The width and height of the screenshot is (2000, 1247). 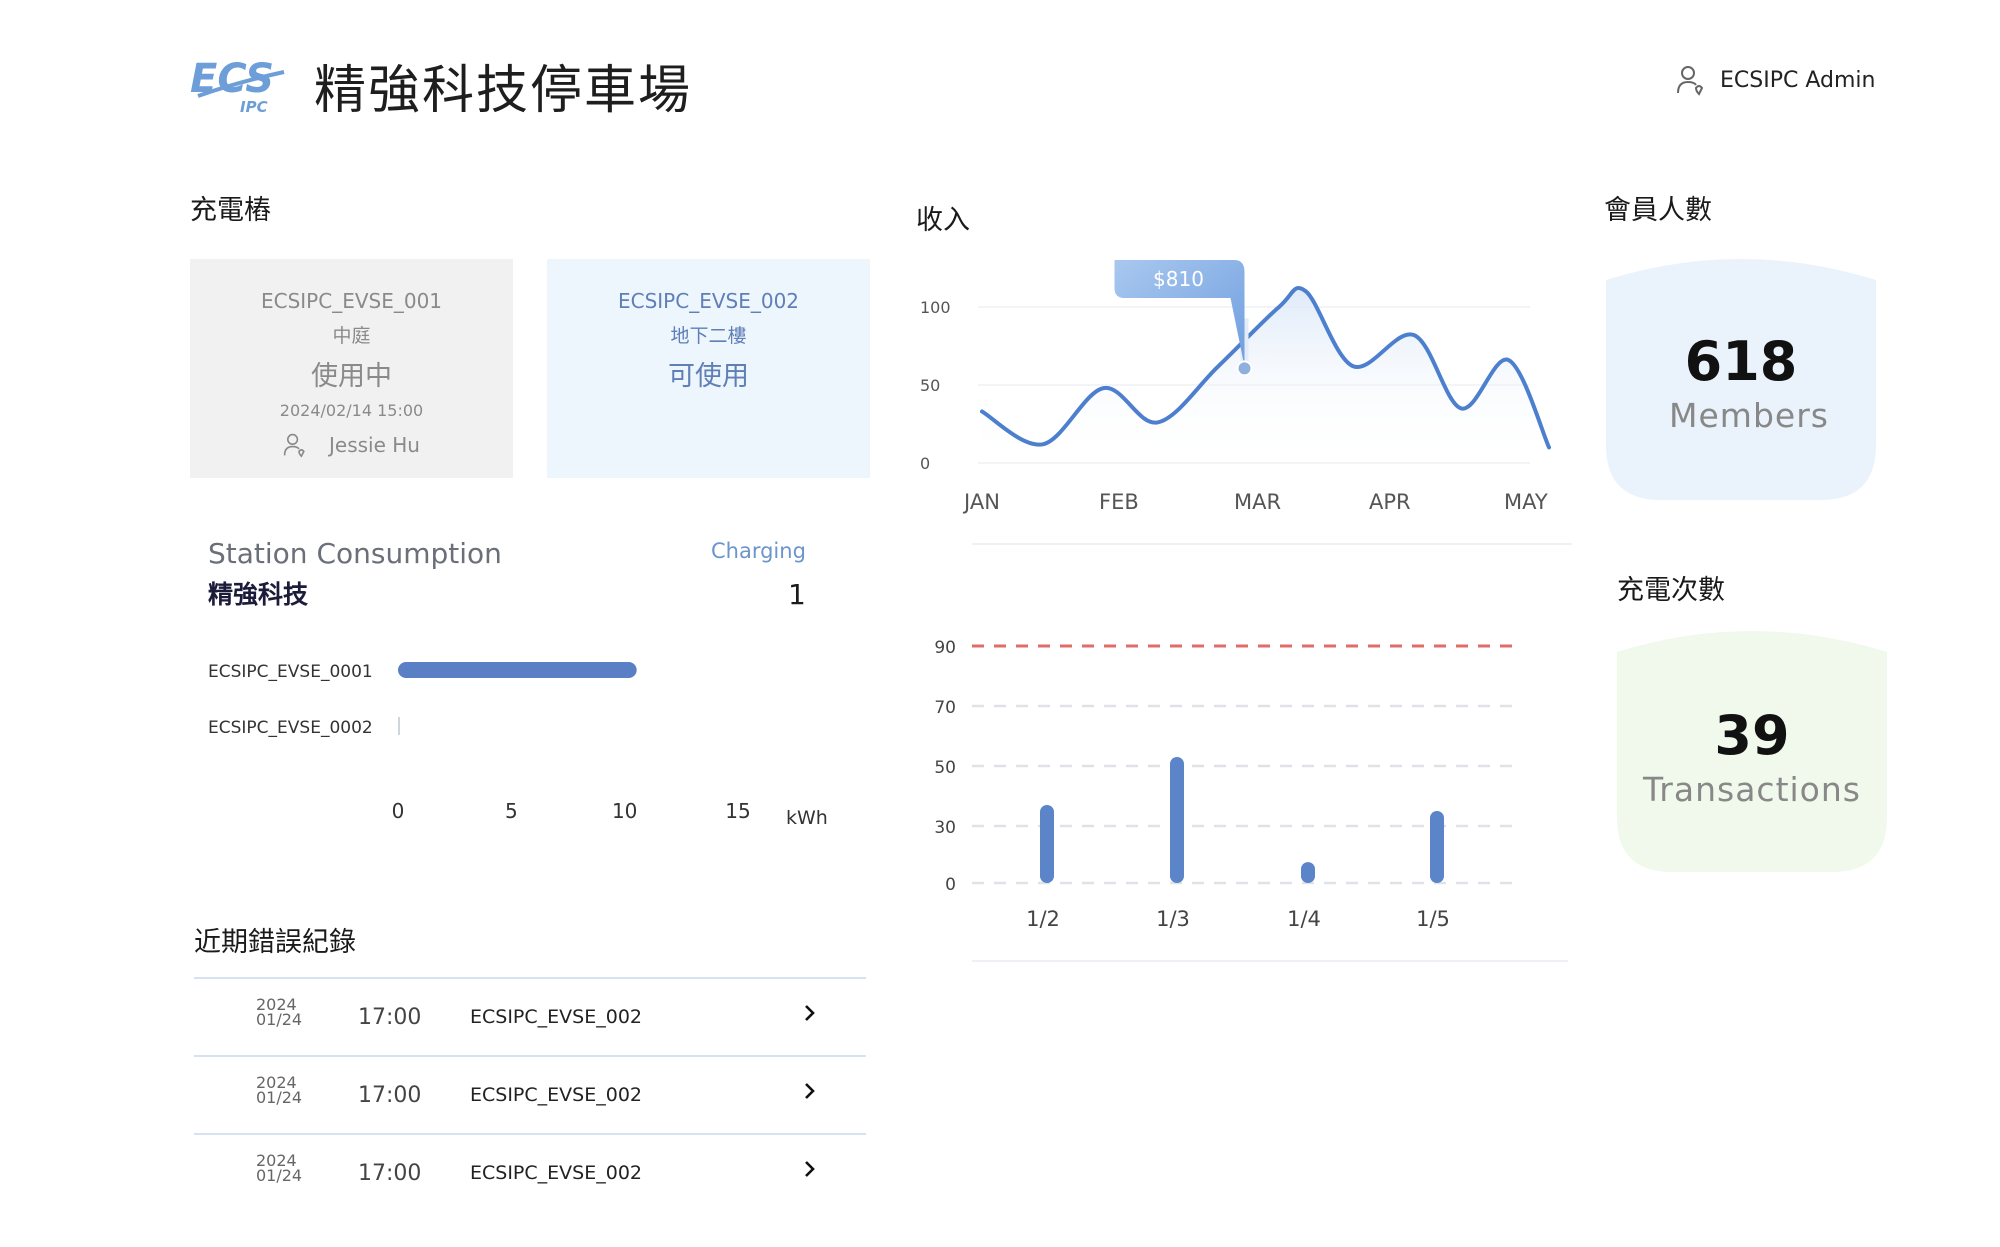 What do you see at coordinates (290, 728) in the screenshot?
I see `bar-category-label: ECSIPC_EVSE_0002` at bounding box center [290, 728].